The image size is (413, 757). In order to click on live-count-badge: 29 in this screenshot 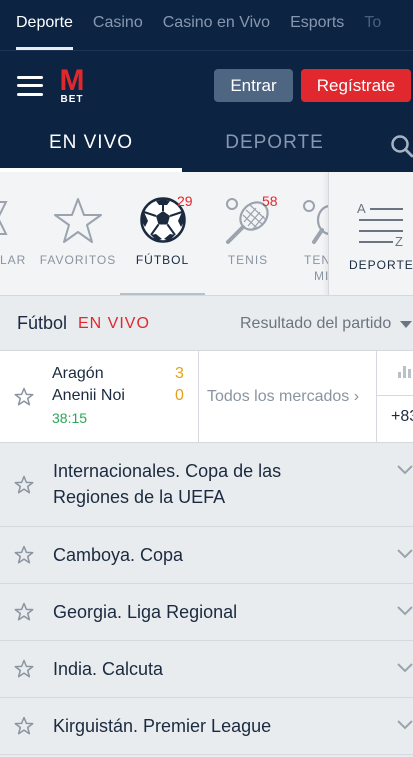, I will do `click(185, 201)`.